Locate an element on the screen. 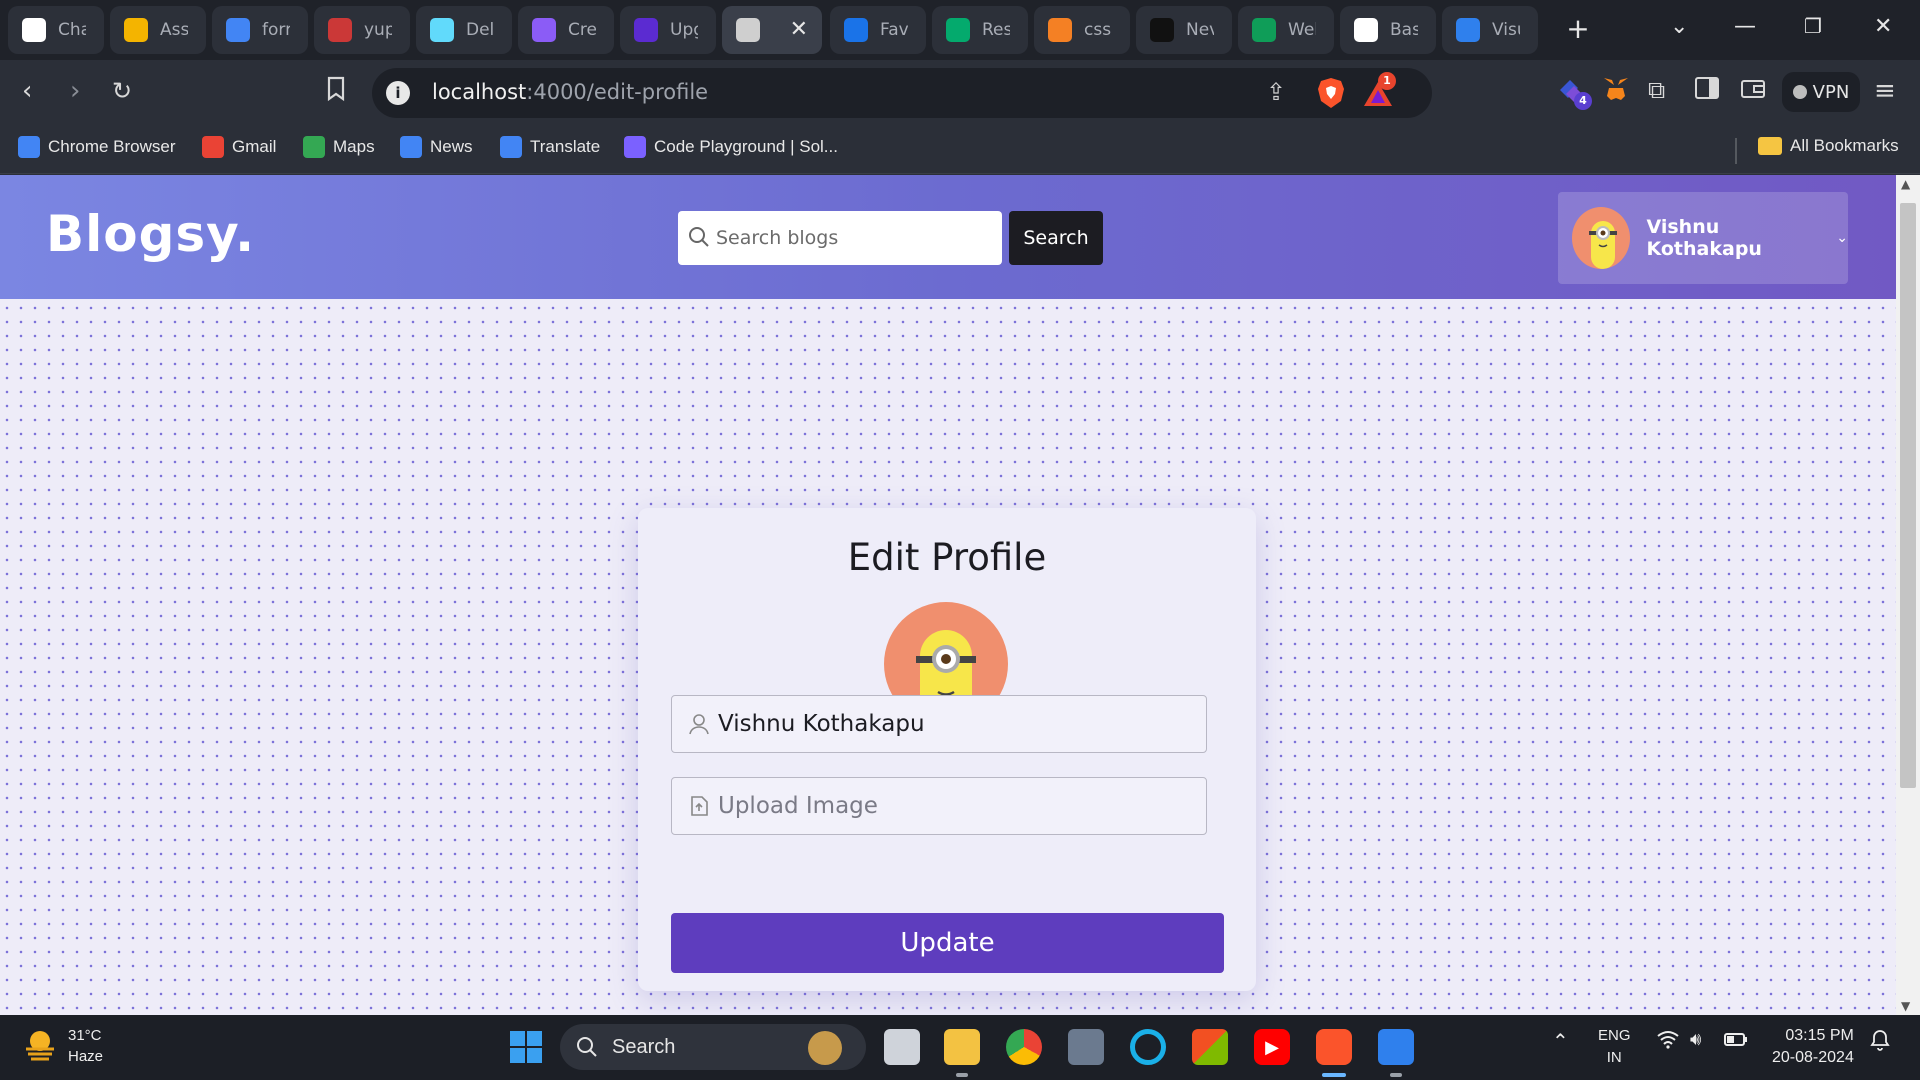 This screenshot has height=1080, width=1920. tab-title: Nev is located at coordinates (1200, 30).